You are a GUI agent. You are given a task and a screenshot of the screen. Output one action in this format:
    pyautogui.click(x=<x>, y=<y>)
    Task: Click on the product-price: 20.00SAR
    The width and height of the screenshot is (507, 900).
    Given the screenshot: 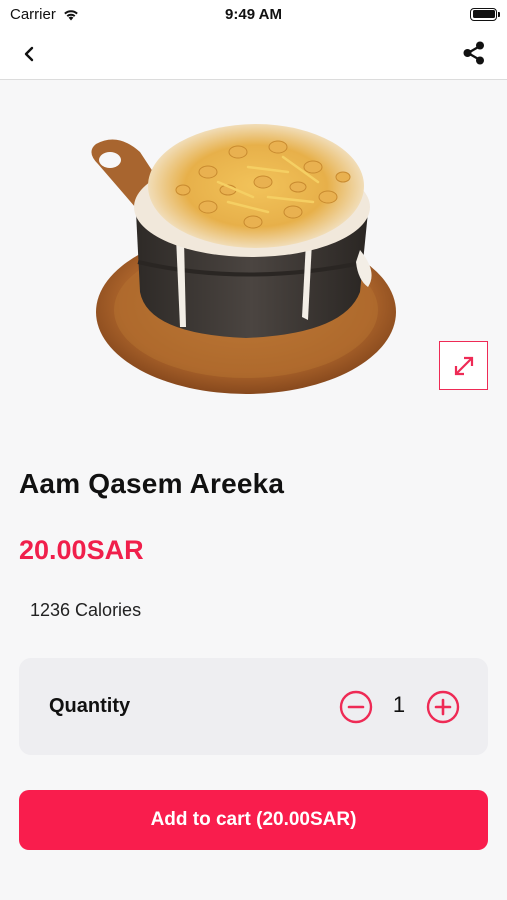 What is the action you would take?
    pyautogui.click(x=81, y=550)
    